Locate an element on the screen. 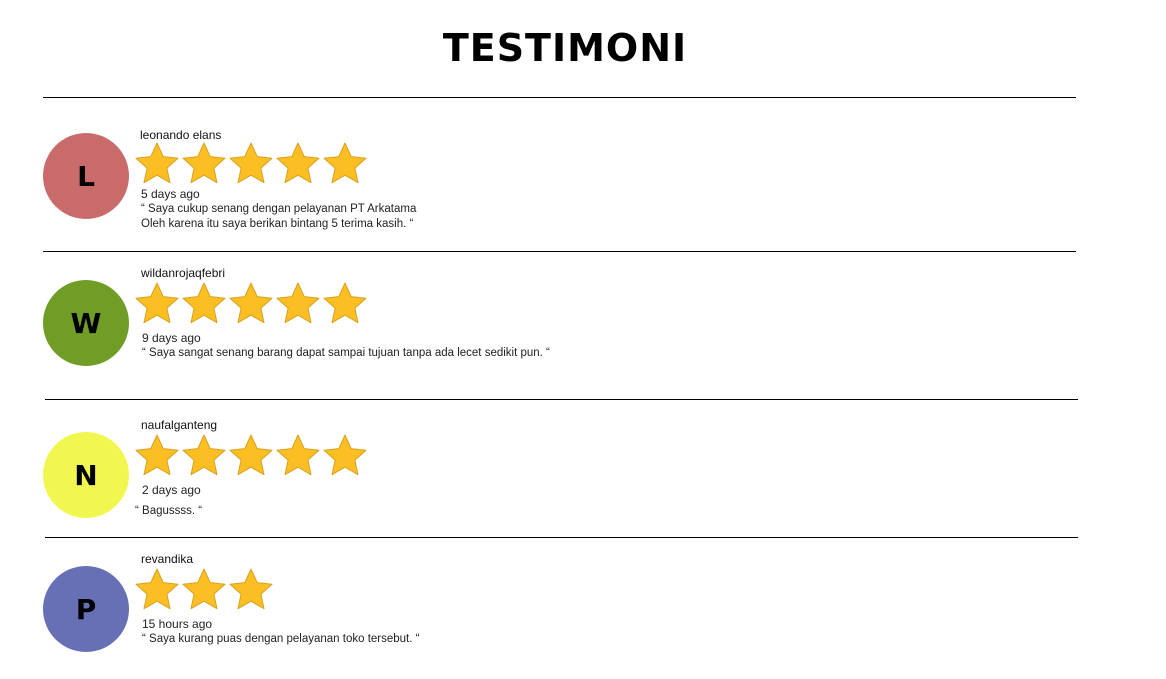 This screenshot has width=1166, height=679. avatar: L is located at coordinates (86, 176).